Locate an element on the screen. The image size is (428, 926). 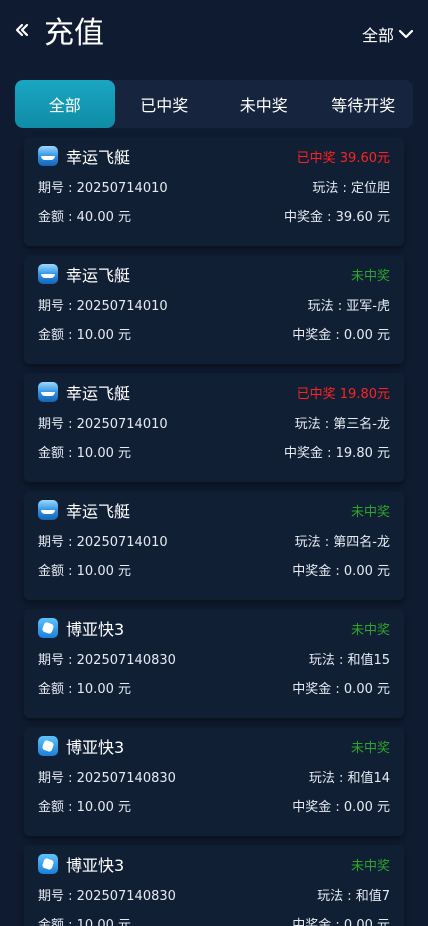
filter-label: 全部 is located at coordinates (377, 35).